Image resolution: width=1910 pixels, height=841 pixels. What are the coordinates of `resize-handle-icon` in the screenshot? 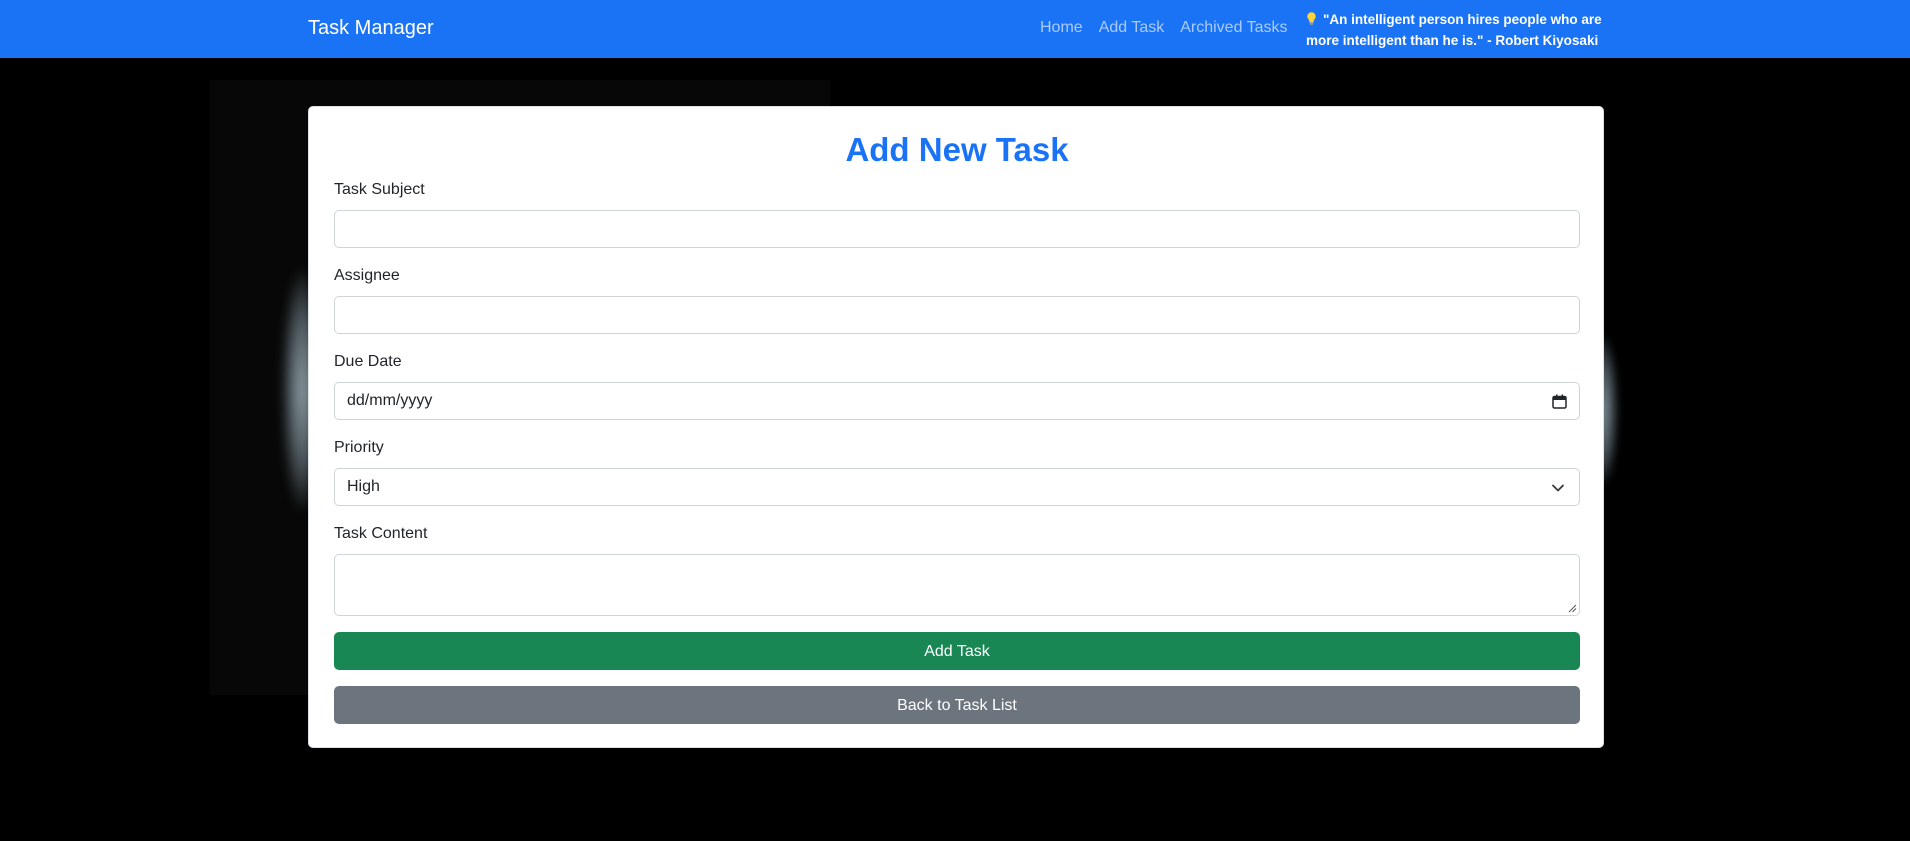 It's located at (1572, 608).